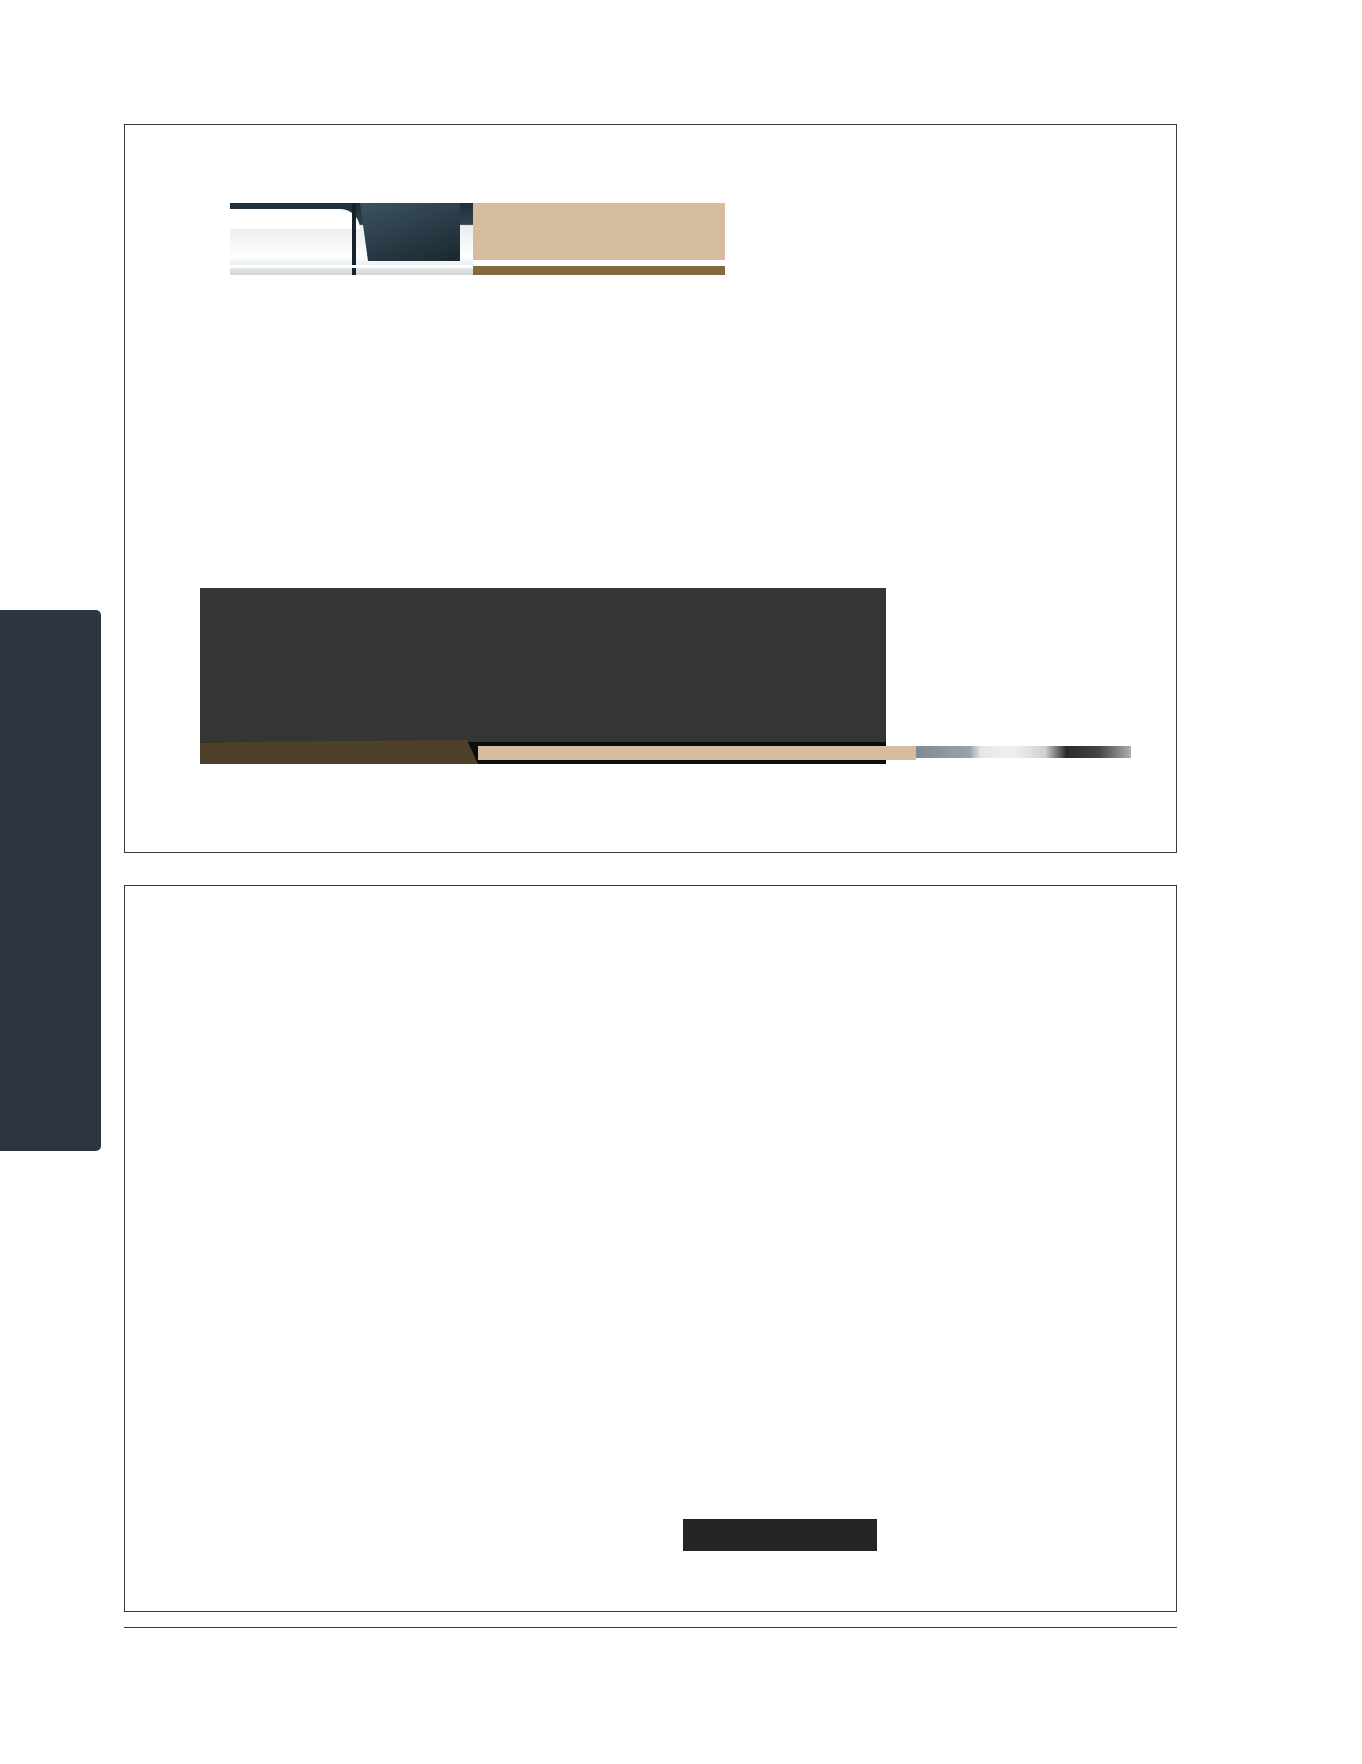  I want to click on bus-roof, so click(295, 219).